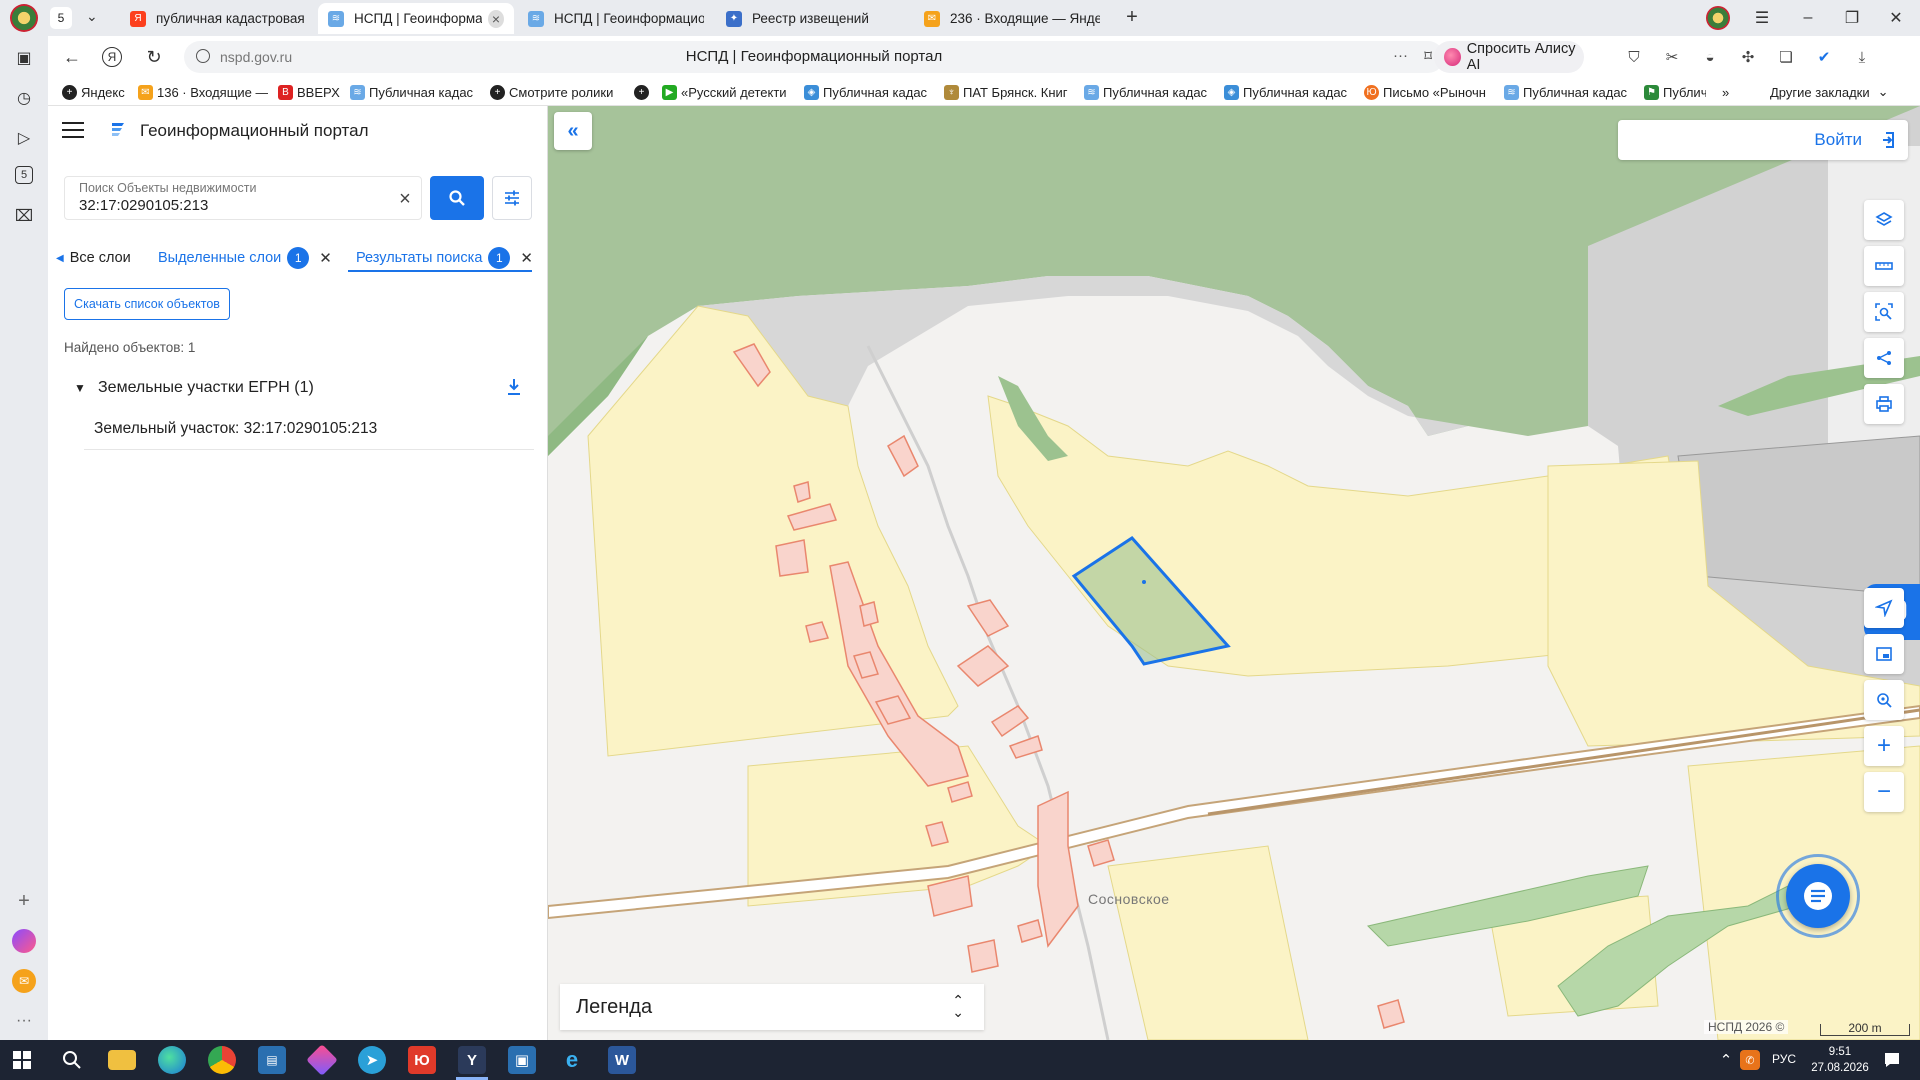 The image size is (1920, 1080). Describe the element at coordinates (122, 1060) in the screenshot. I see `file-explorer-icon` at that location.